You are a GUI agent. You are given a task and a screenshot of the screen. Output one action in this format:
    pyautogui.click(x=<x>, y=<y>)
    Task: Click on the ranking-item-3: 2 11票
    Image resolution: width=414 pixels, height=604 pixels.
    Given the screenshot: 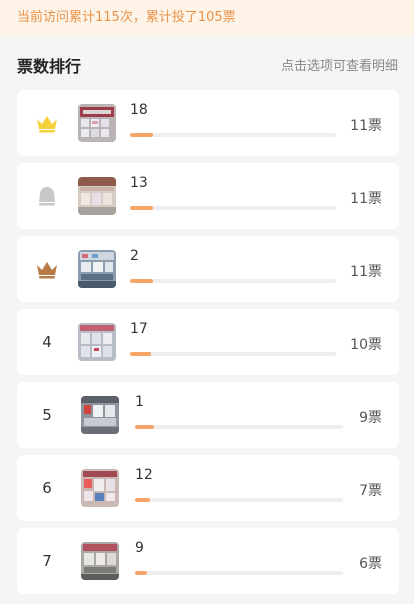 What is the action you would take?
    pyautogui.click(x=208, y=269)
    